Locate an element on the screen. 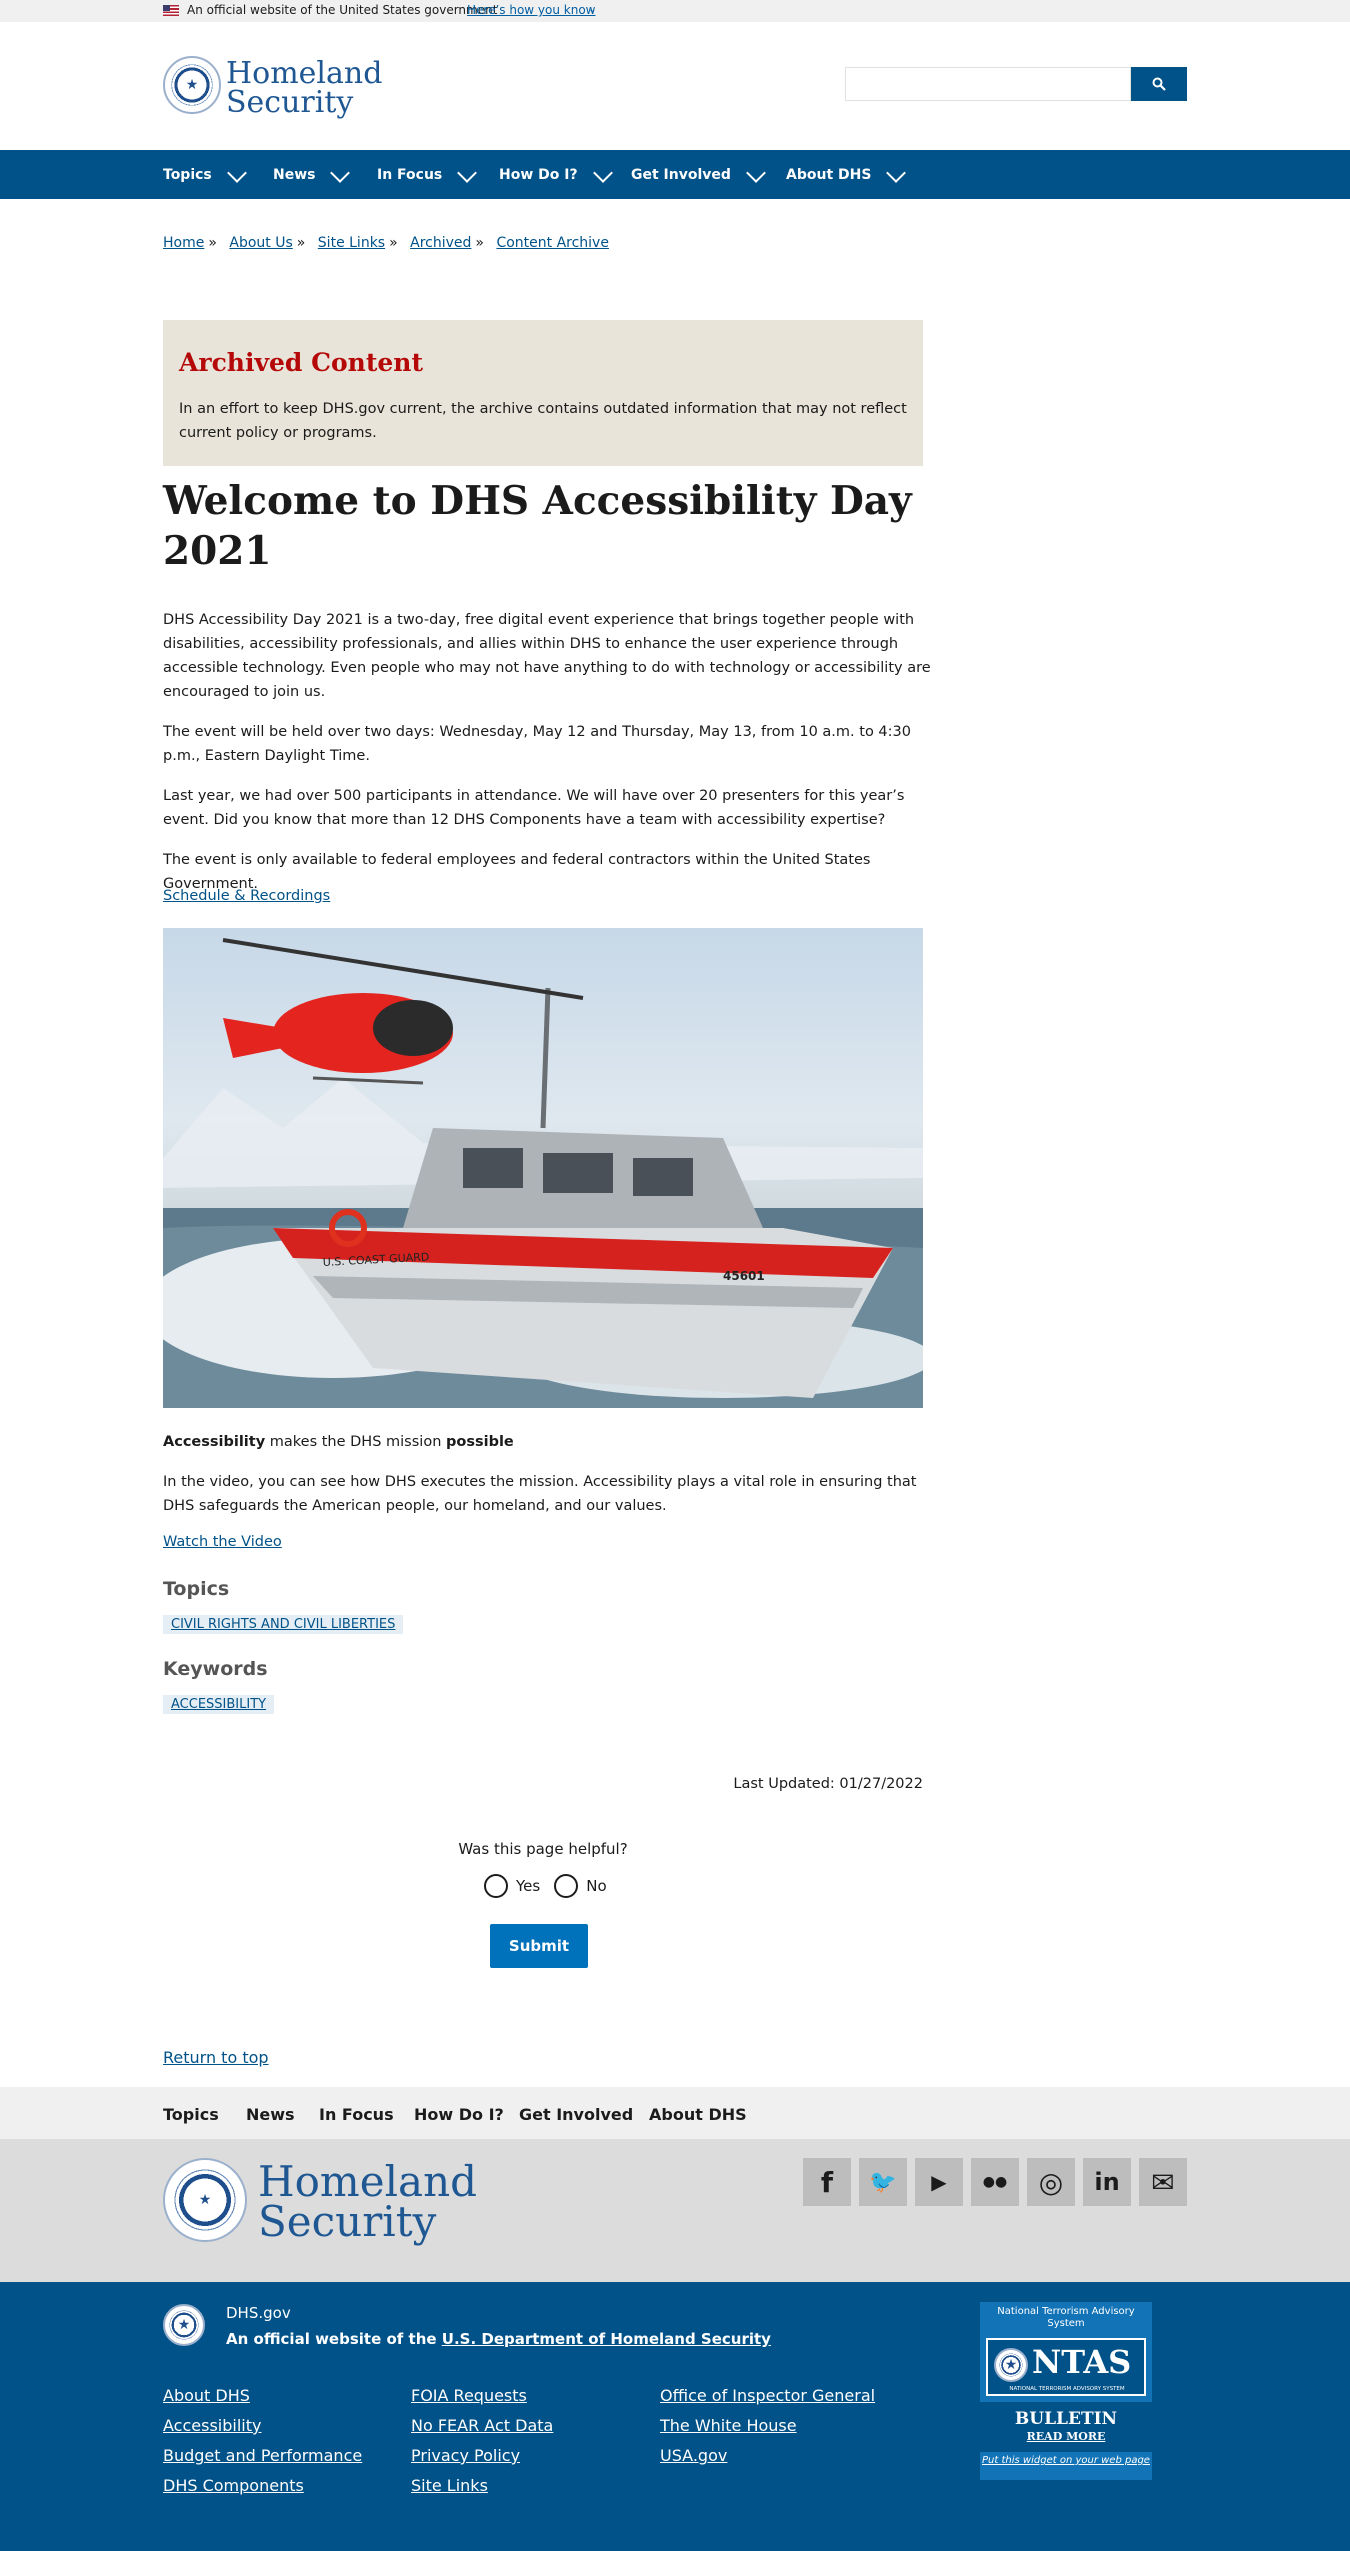 This screenshot has width=1350, height=2551. footer-link-white-house: The White House is located at coordinates (728, 2425).